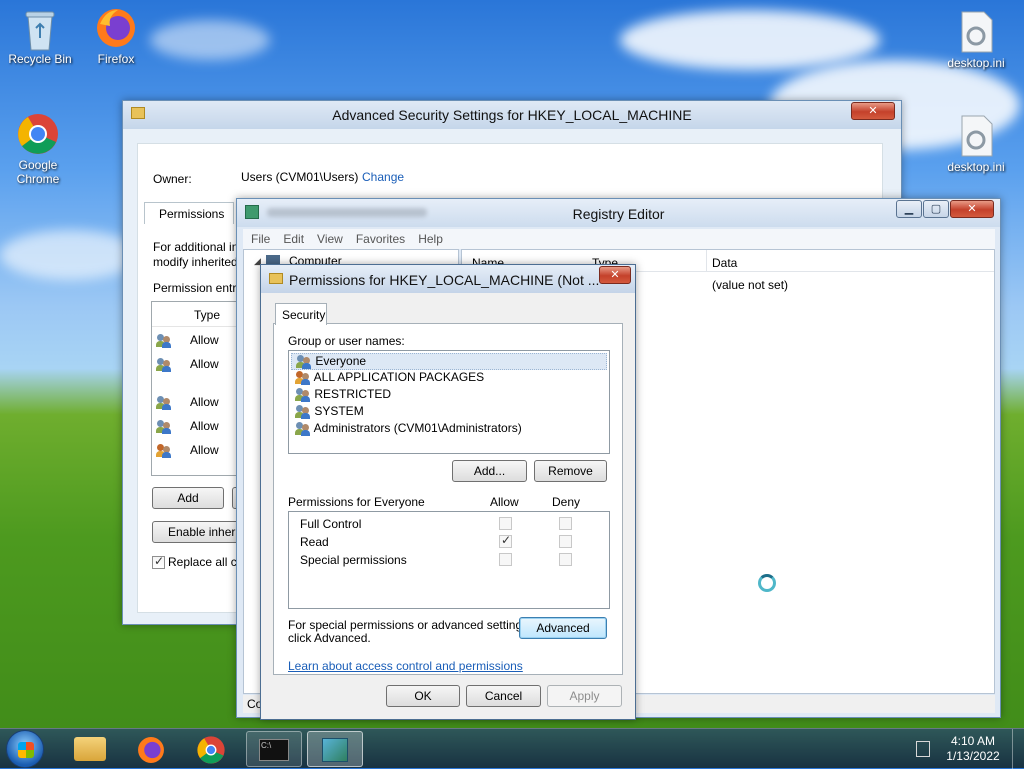 This screenshot has height=769, width=1024. I want to click on start-button, so click(25, 749).